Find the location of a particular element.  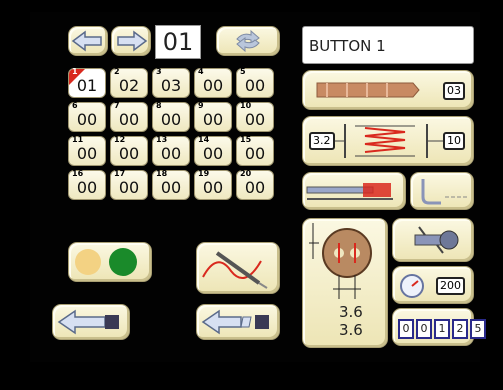

pattern-cell: 11 00 is located at coordinates (87, 150).